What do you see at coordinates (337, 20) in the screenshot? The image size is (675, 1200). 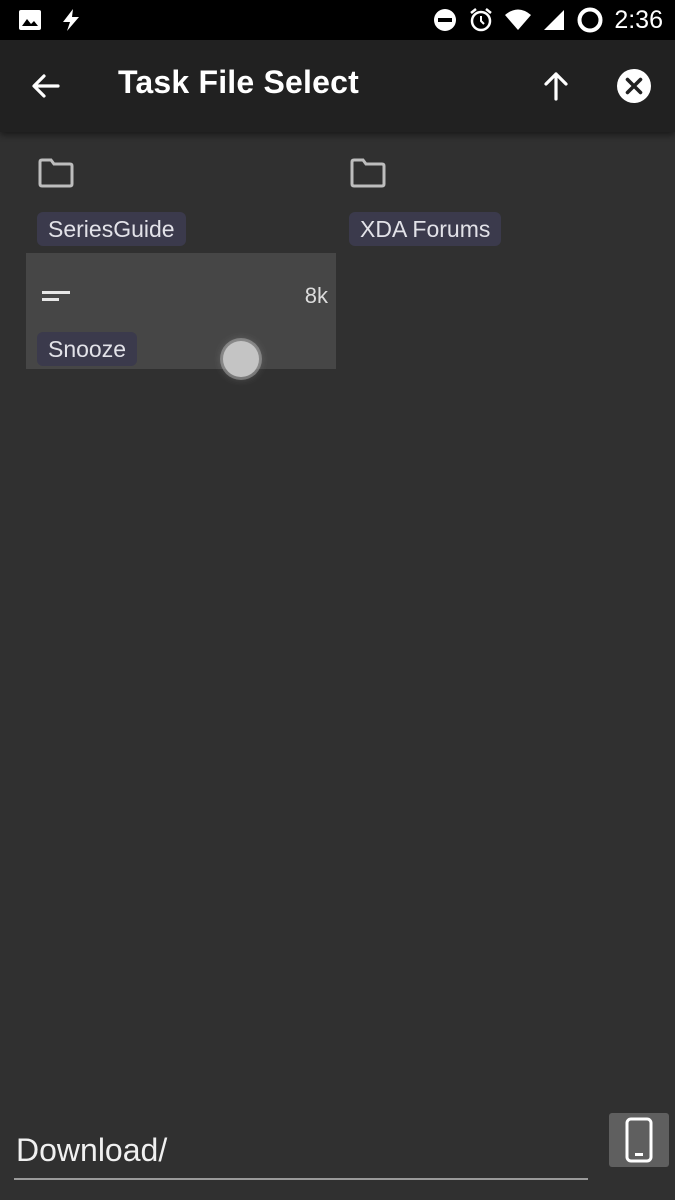 I see `status-bar: 2:36` at bounding box center [337, 20].